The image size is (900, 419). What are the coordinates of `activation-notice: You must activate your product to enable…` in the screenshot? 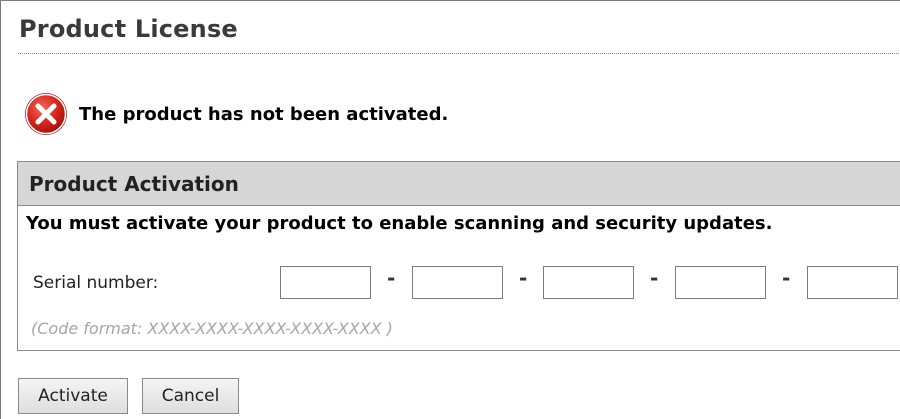 It's located at (399, 223).